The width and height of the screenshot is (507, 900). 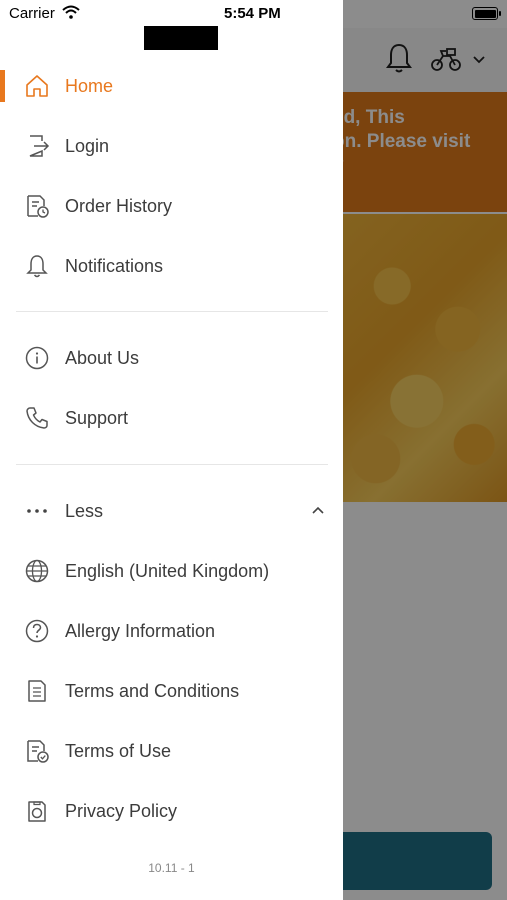 I want to click on info-icon, so click(x=37, y=358).